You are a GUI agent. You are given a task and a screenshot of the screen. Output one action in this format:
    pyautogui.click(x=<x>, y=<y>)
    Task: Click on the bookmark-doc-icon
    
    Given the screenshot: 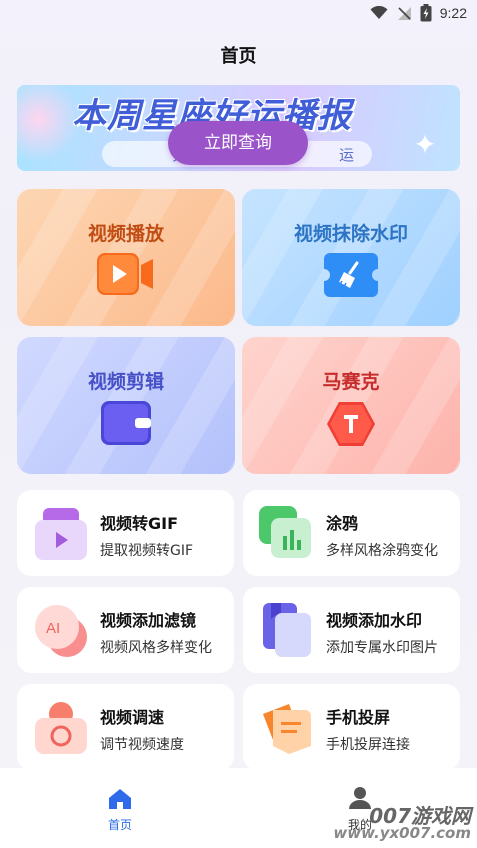 What is the action you would take?
    pyautogui.click(x=287, y=630)
    